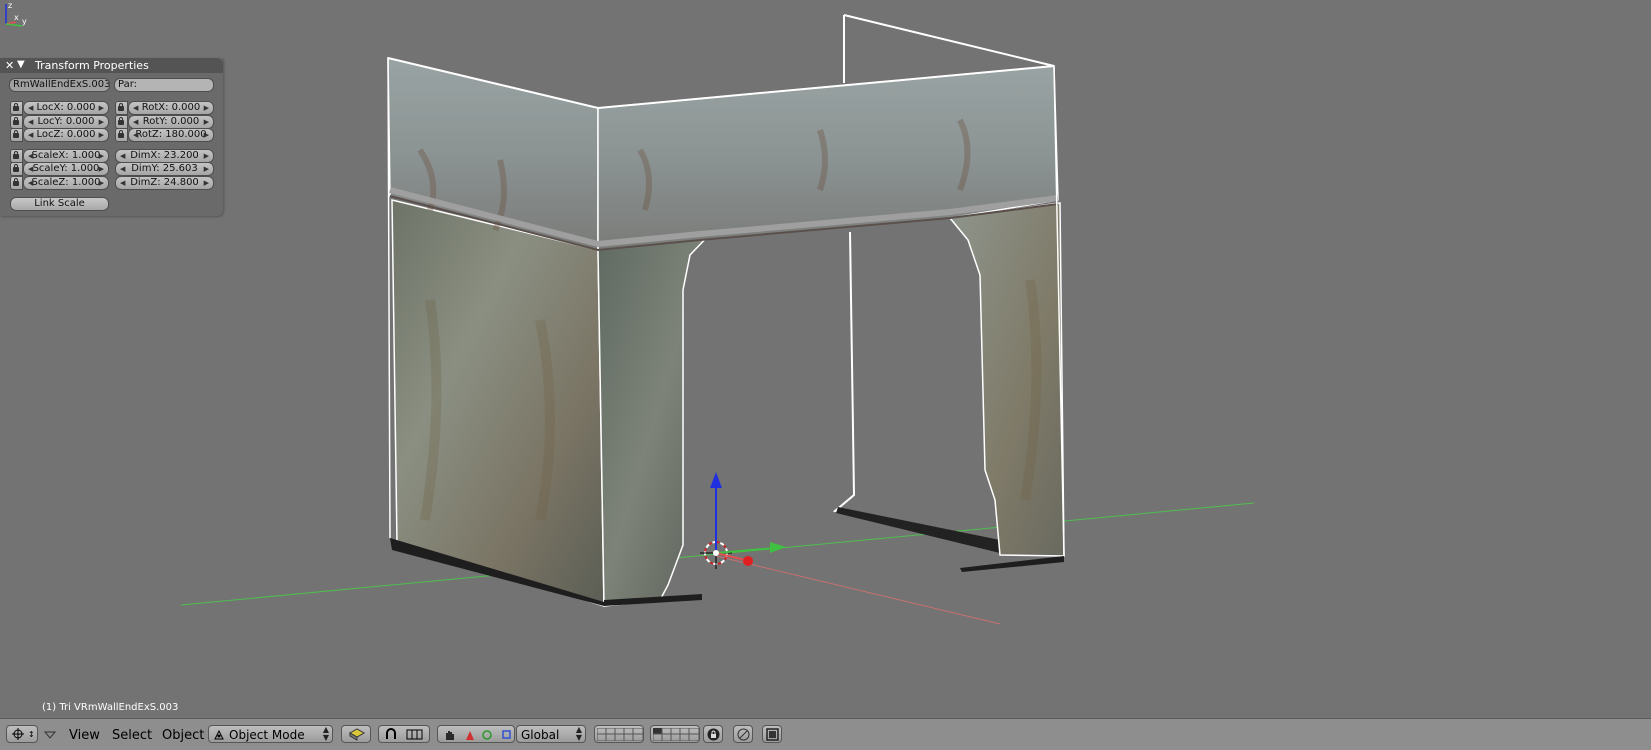 The image size is (1651, 750). What do you see at coordinates (164, 85) in the screenshot?
I see `parent-field: Par:` at bounding box center [164, 85].